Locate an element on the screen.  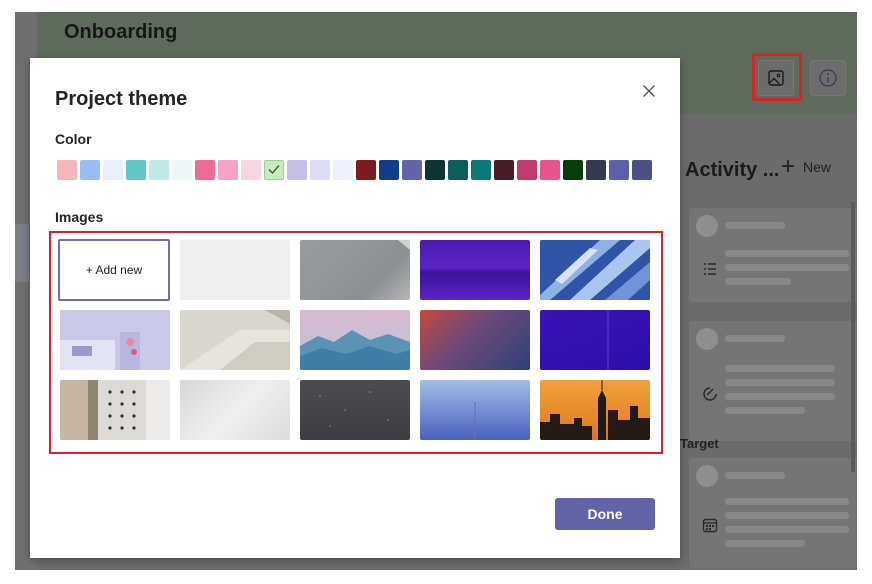
close-button is located at coordinates (649, 91).